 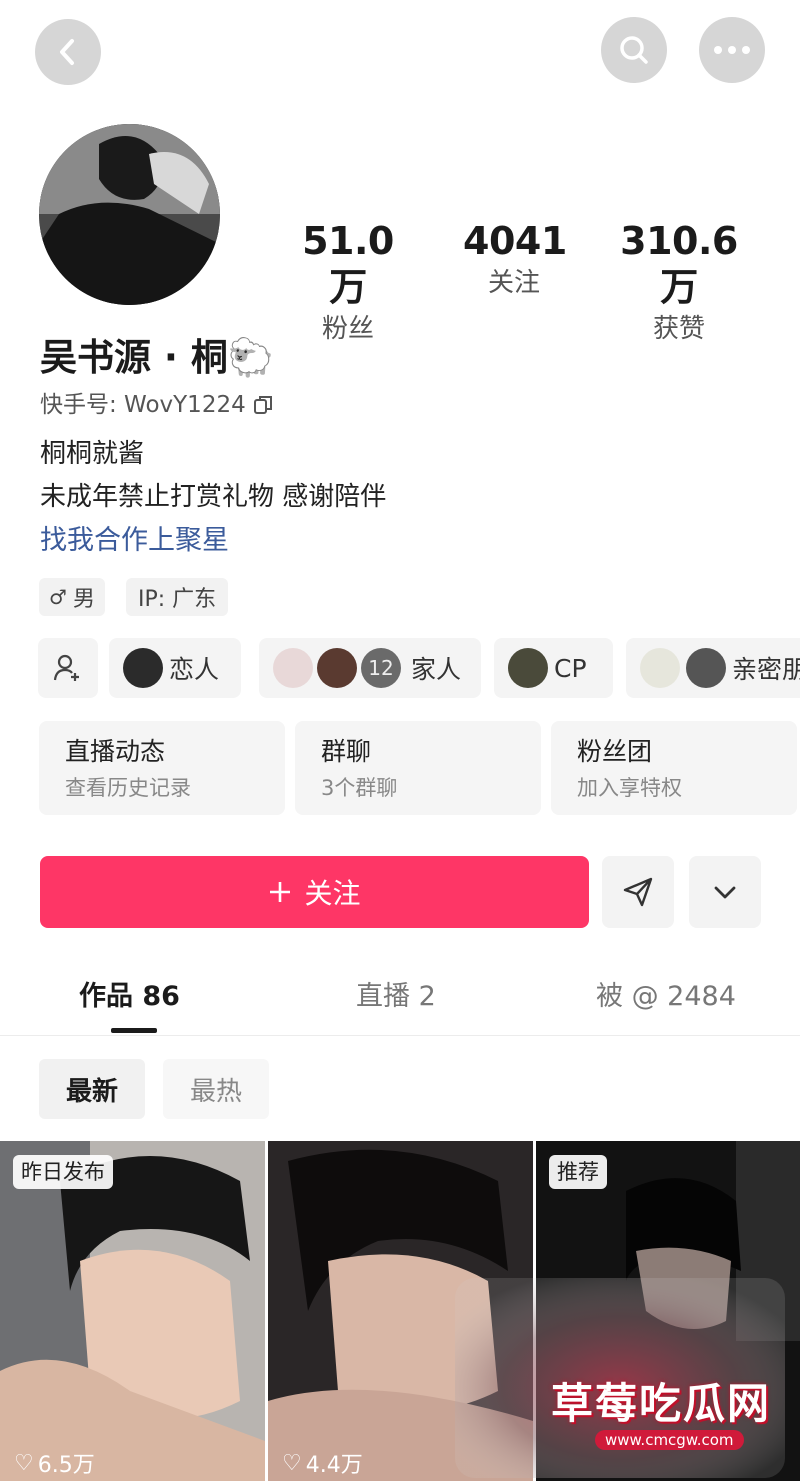 I want to click on expand-button, so click(x=725, y=892).